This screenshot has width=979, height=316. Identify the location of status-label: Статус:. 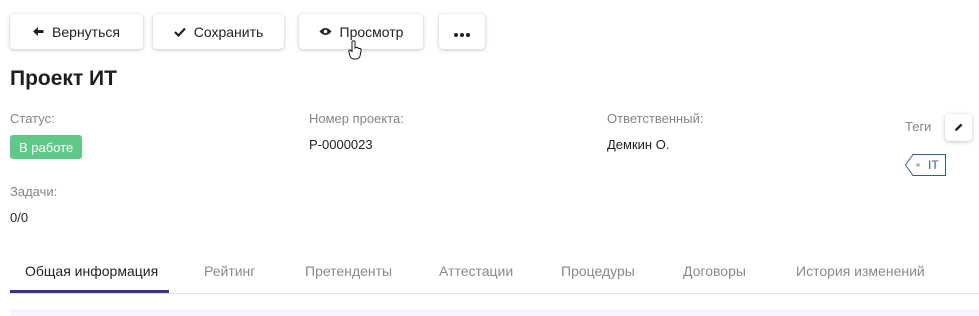
(32, 118).